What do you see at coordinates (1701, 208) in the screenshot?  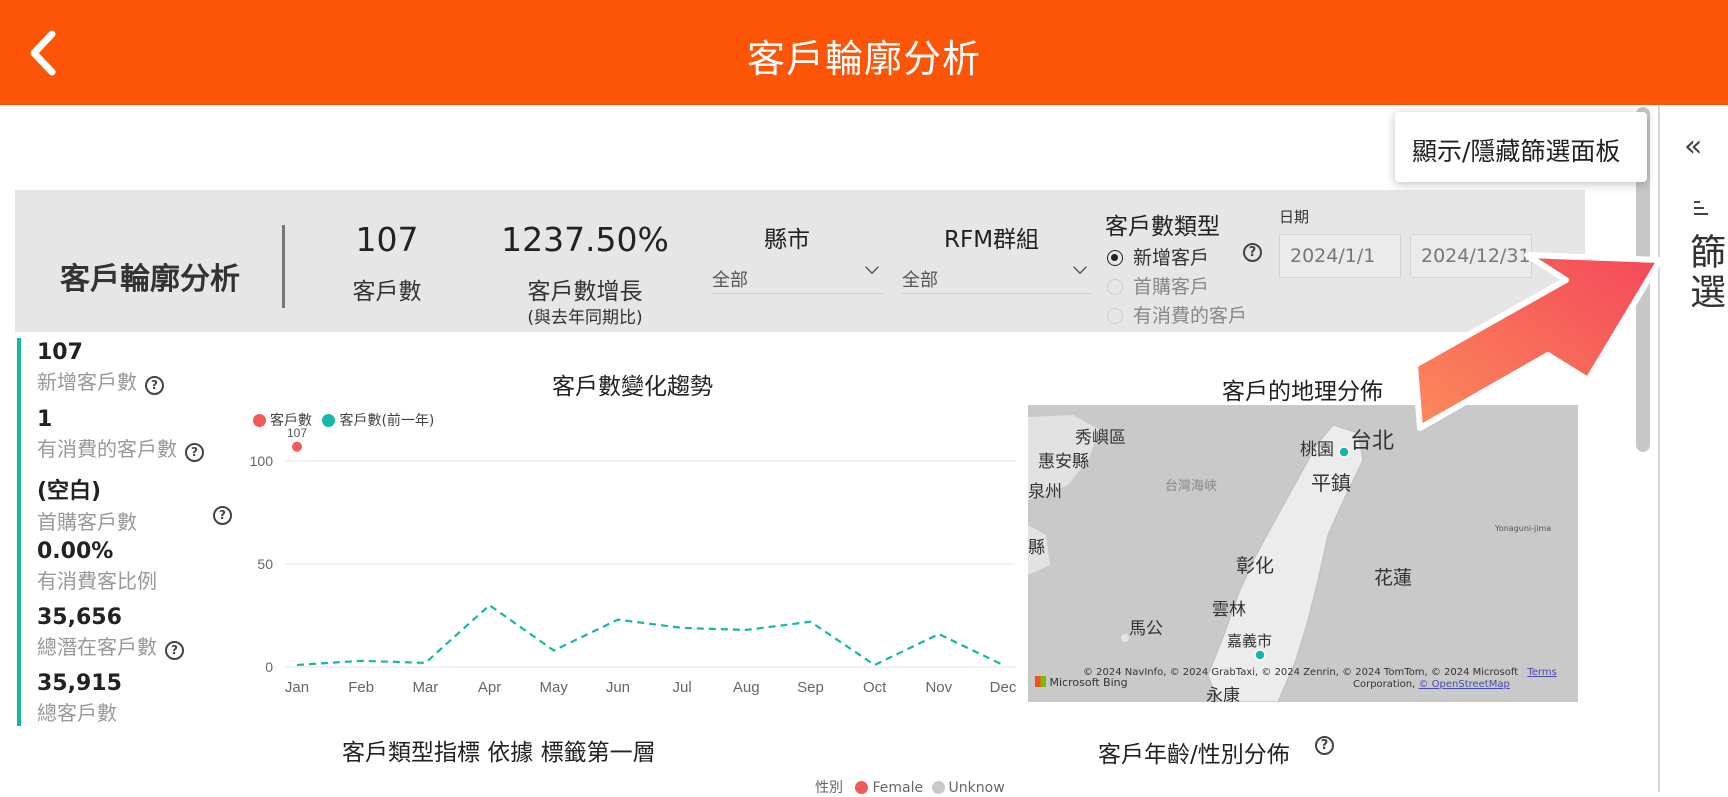 I see `filter-icon` at bounding box center [1701, 208].